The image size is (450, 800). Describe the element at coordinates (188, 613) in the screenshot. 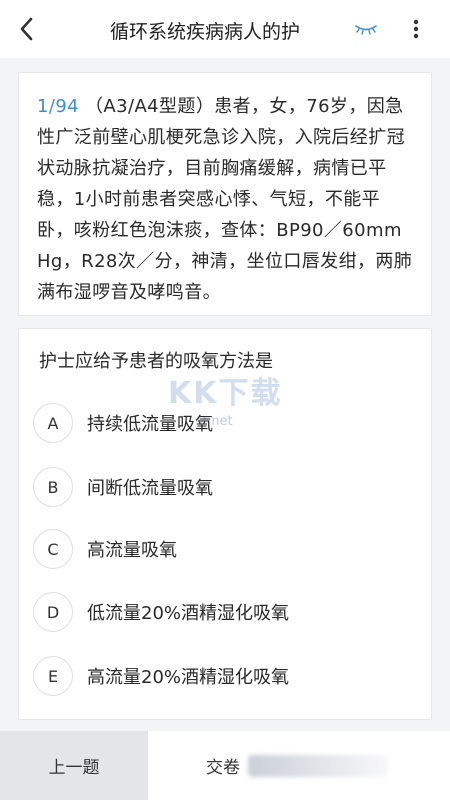

I see `option-text: 低流量20%酒精湿化吸氧` at that location.